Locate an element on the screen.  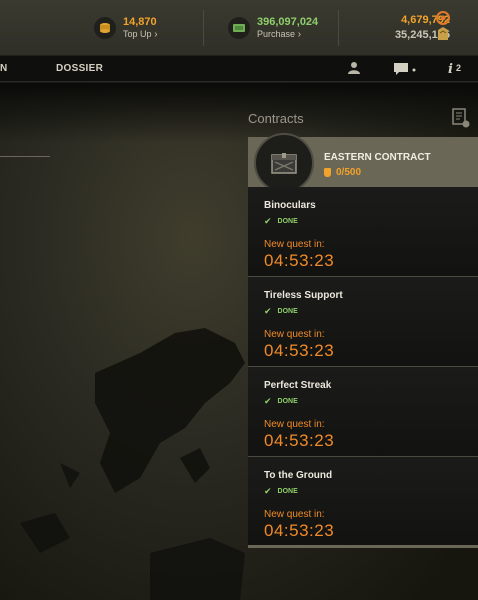
credits-purchase: 396,097,024 Purchase is located at coordinates (273, 28).